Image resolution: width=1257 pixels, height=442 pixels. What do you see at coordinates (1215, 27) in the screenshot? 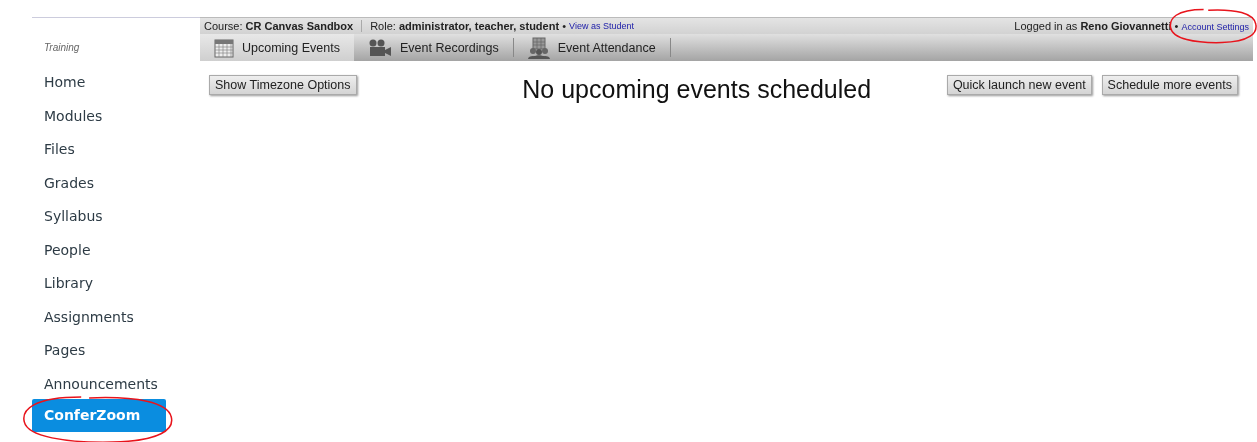
I see `account-settings-link: Account Settings` at bounding box center [1215, 27].